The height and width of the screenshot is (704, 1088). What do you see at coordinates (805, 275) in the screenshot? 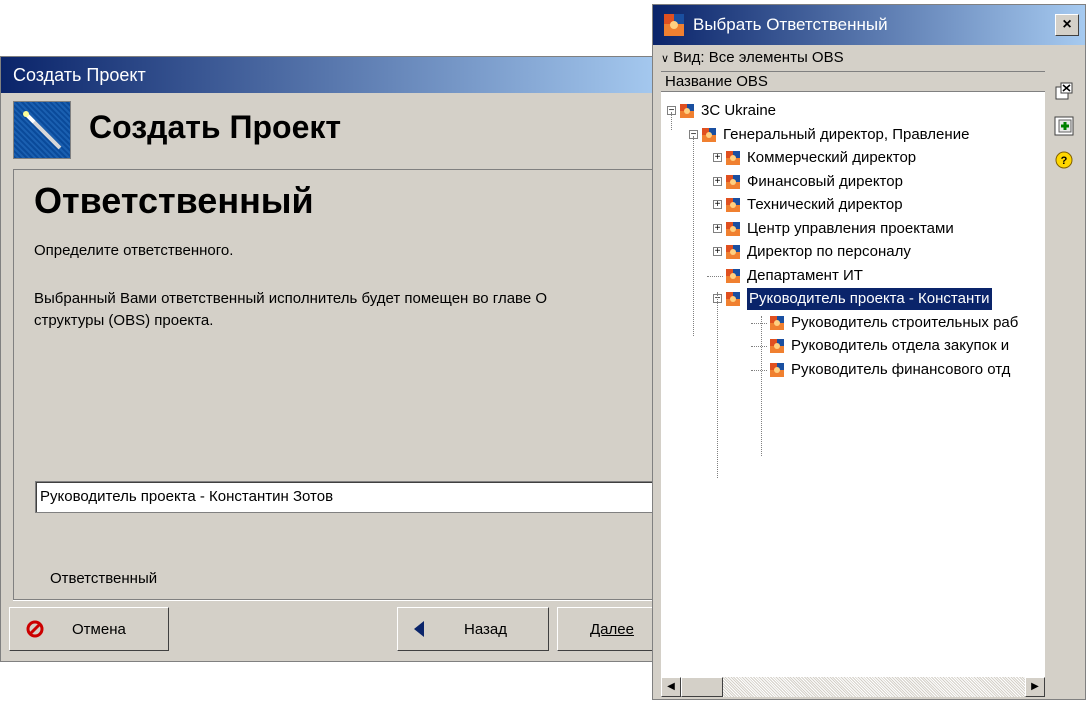
I see `tree-item-label: Департамент ИТ` at bounding box center [805, 275].